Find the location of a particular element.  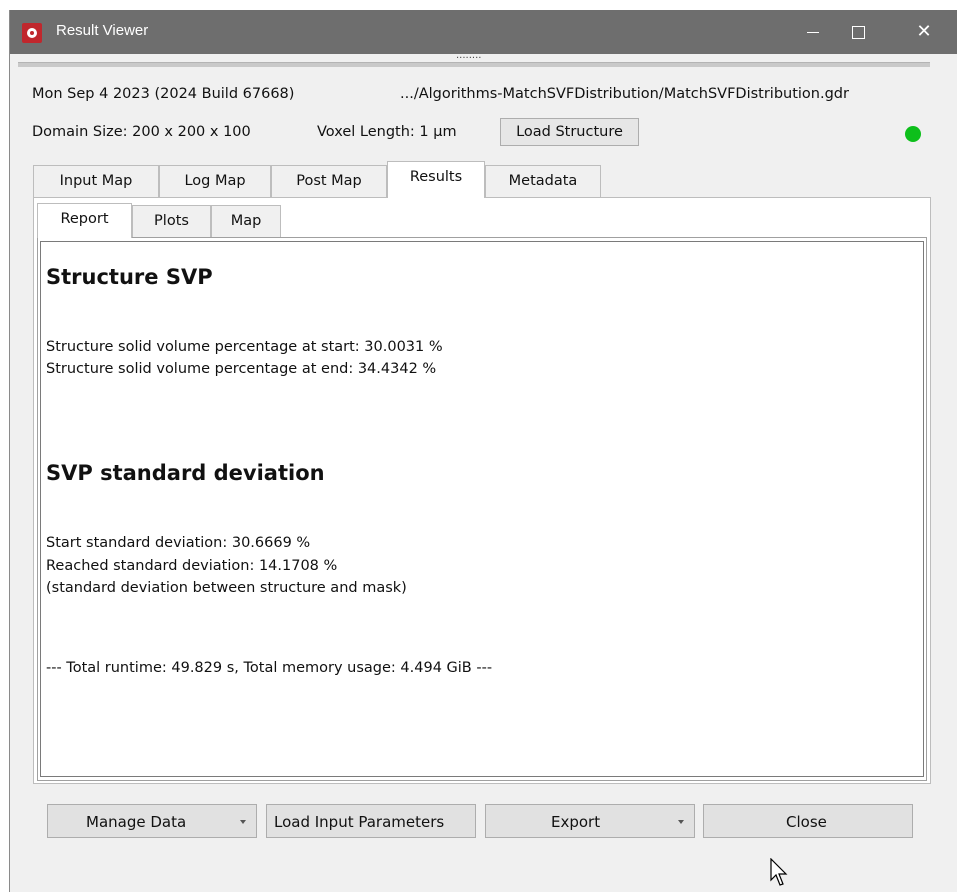

close-button: Close is located at coordinates (808, 821).